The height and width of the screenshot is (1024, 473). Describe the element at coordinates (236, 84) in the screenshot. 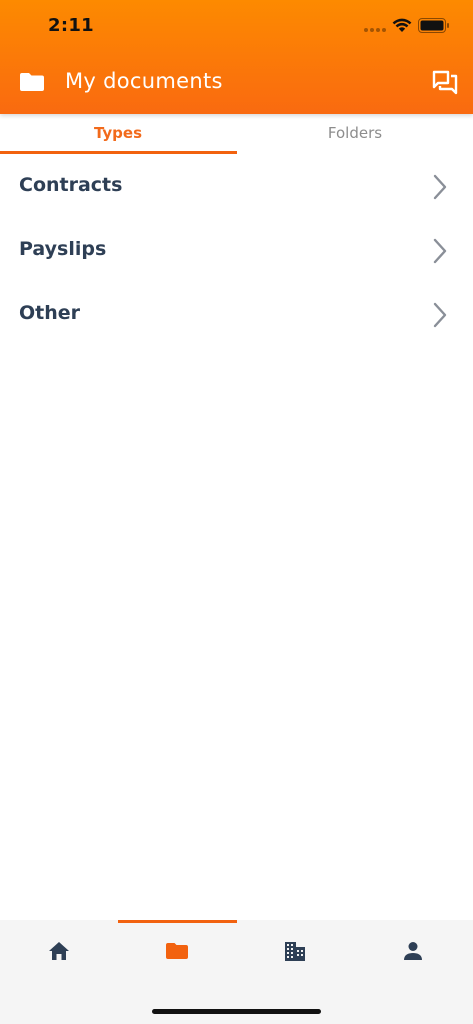

I see `title-bar: My documents` at that location.